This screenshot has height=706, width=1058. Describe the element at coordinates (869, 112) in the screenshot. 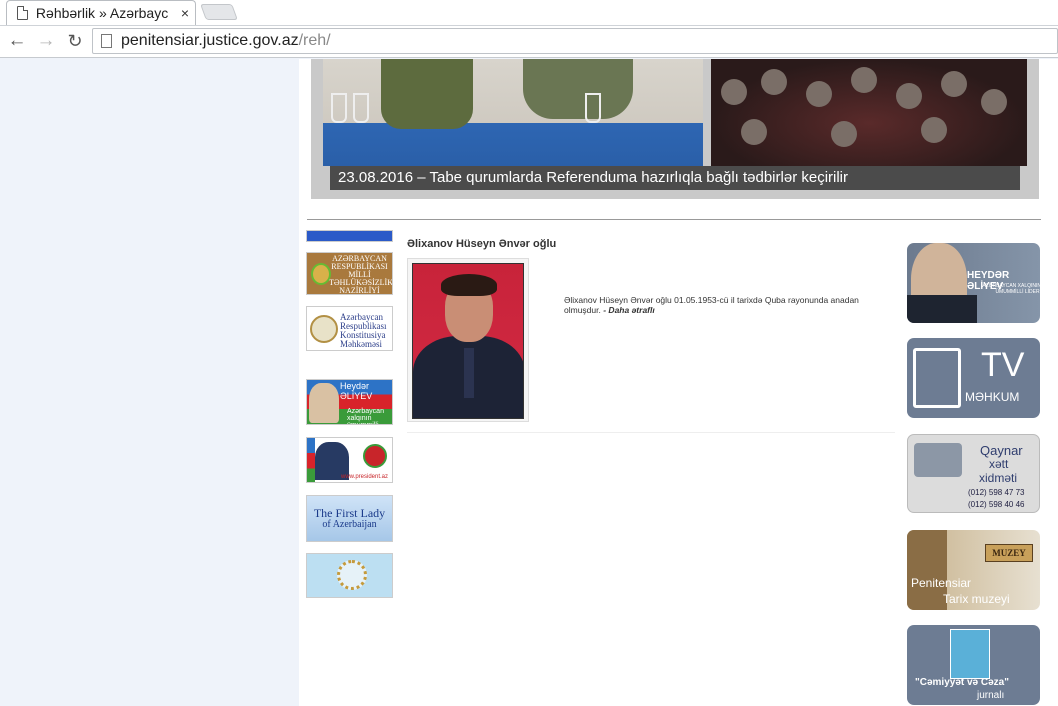

I see `slider-photo-audience` at that location.